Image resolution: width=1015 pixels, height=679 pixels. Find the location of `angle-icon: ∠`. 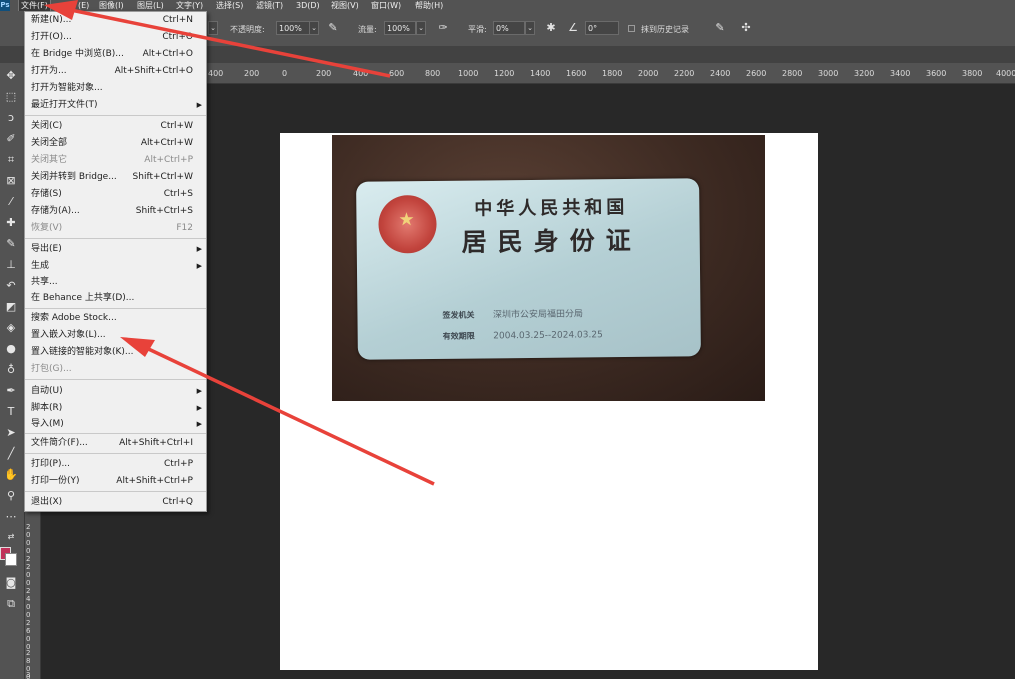

angle-icon: ∠ is located at coordinates (573, 27).